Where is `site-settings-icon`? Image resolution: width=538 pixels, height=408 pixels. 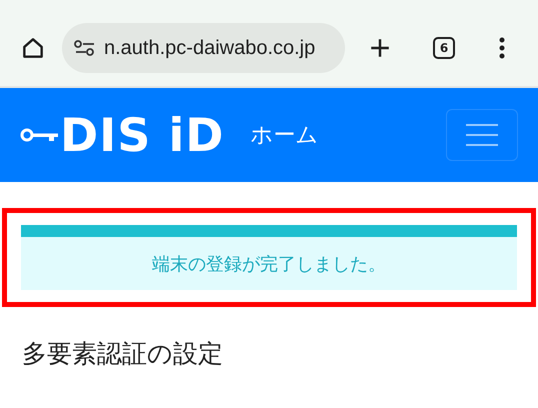 site-settings-icon is located at coordinates (85, 48).